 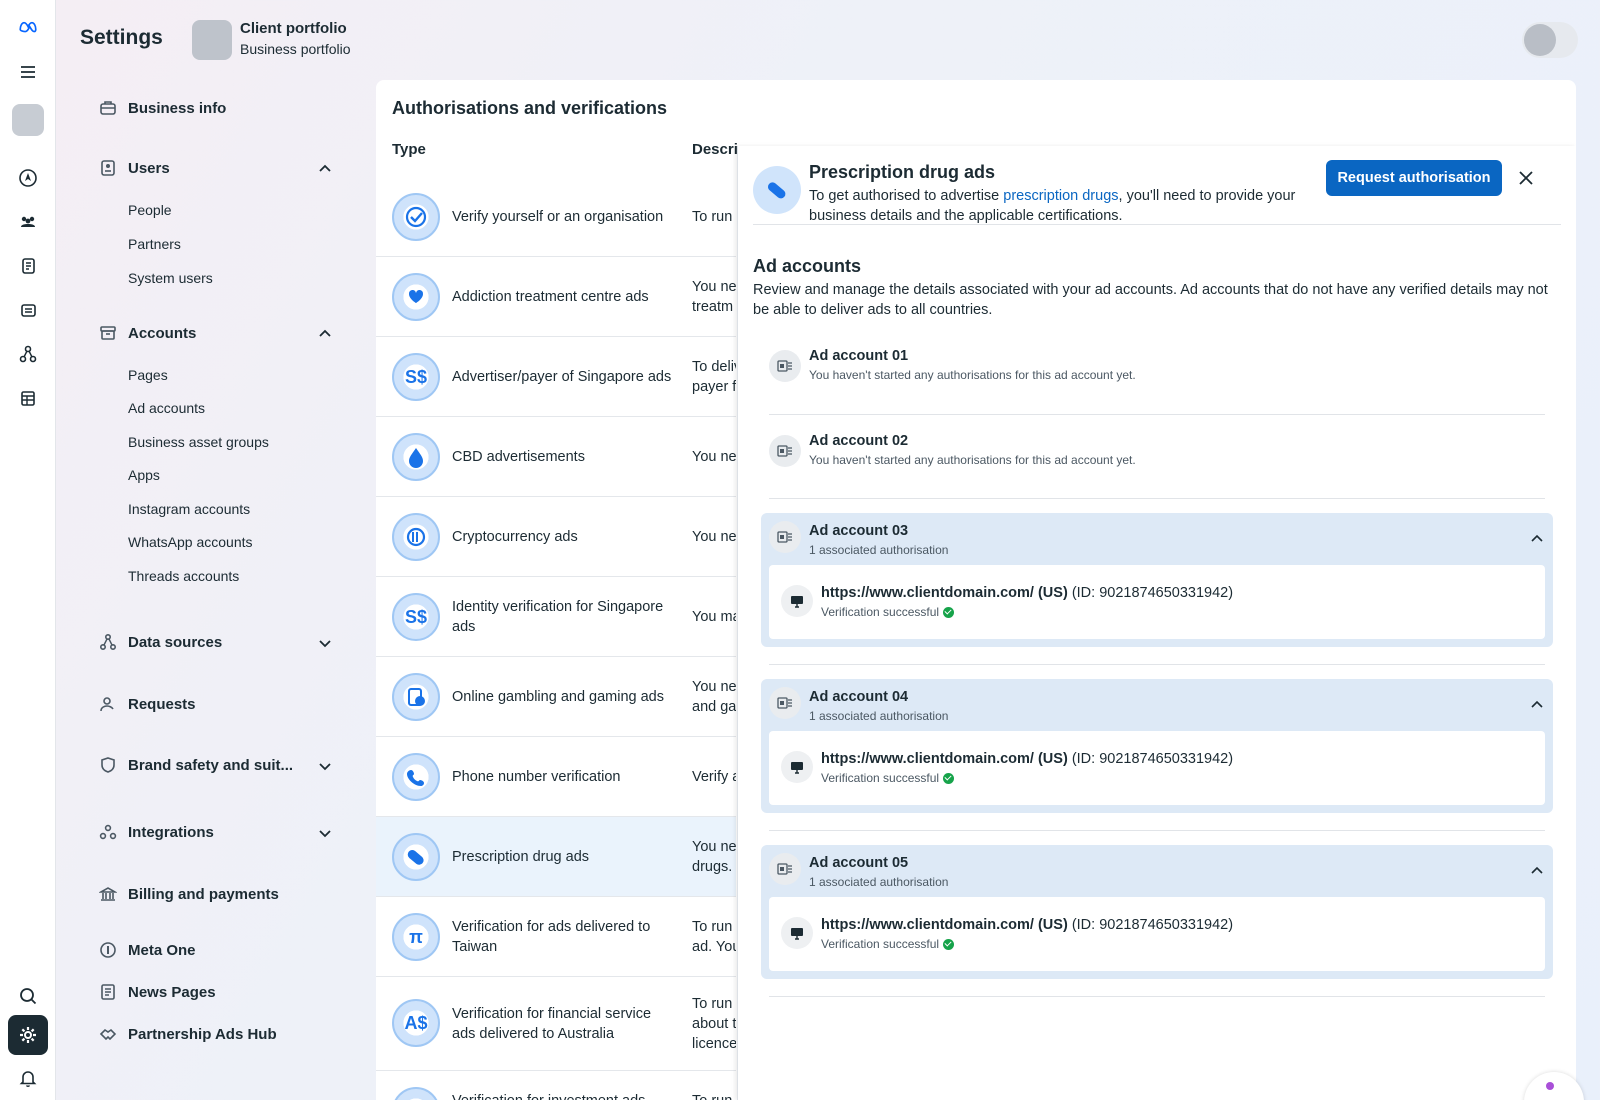 What do you see at coordinates (859, 531) in the screenshot?
I see `ad-account-name: Ad account 03` at bounding box center [859, 531].